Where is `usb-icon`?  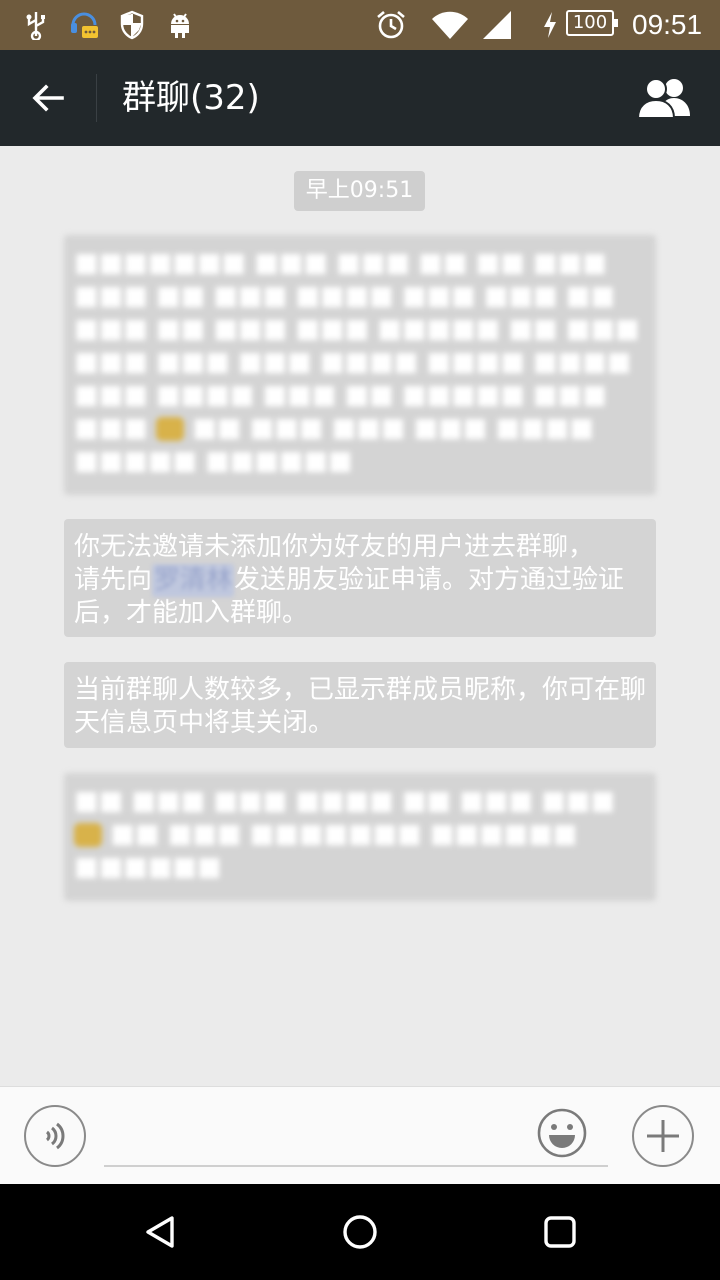
usb-icon is located at coordinates (36, 25).